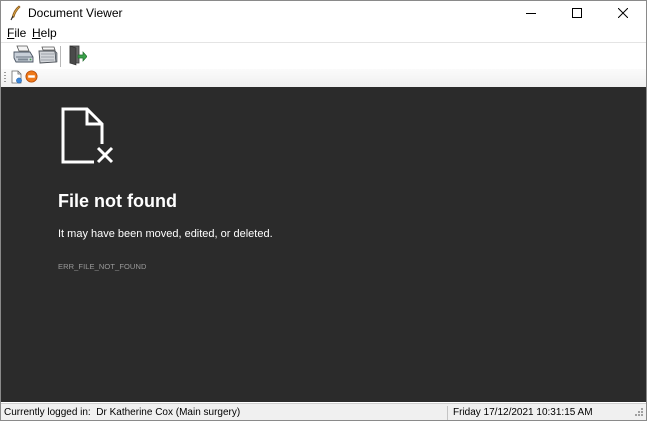 Image resolution: width=647 pixels, height=421 pixels. I want to click on menu-file: File, so click(16, 33).